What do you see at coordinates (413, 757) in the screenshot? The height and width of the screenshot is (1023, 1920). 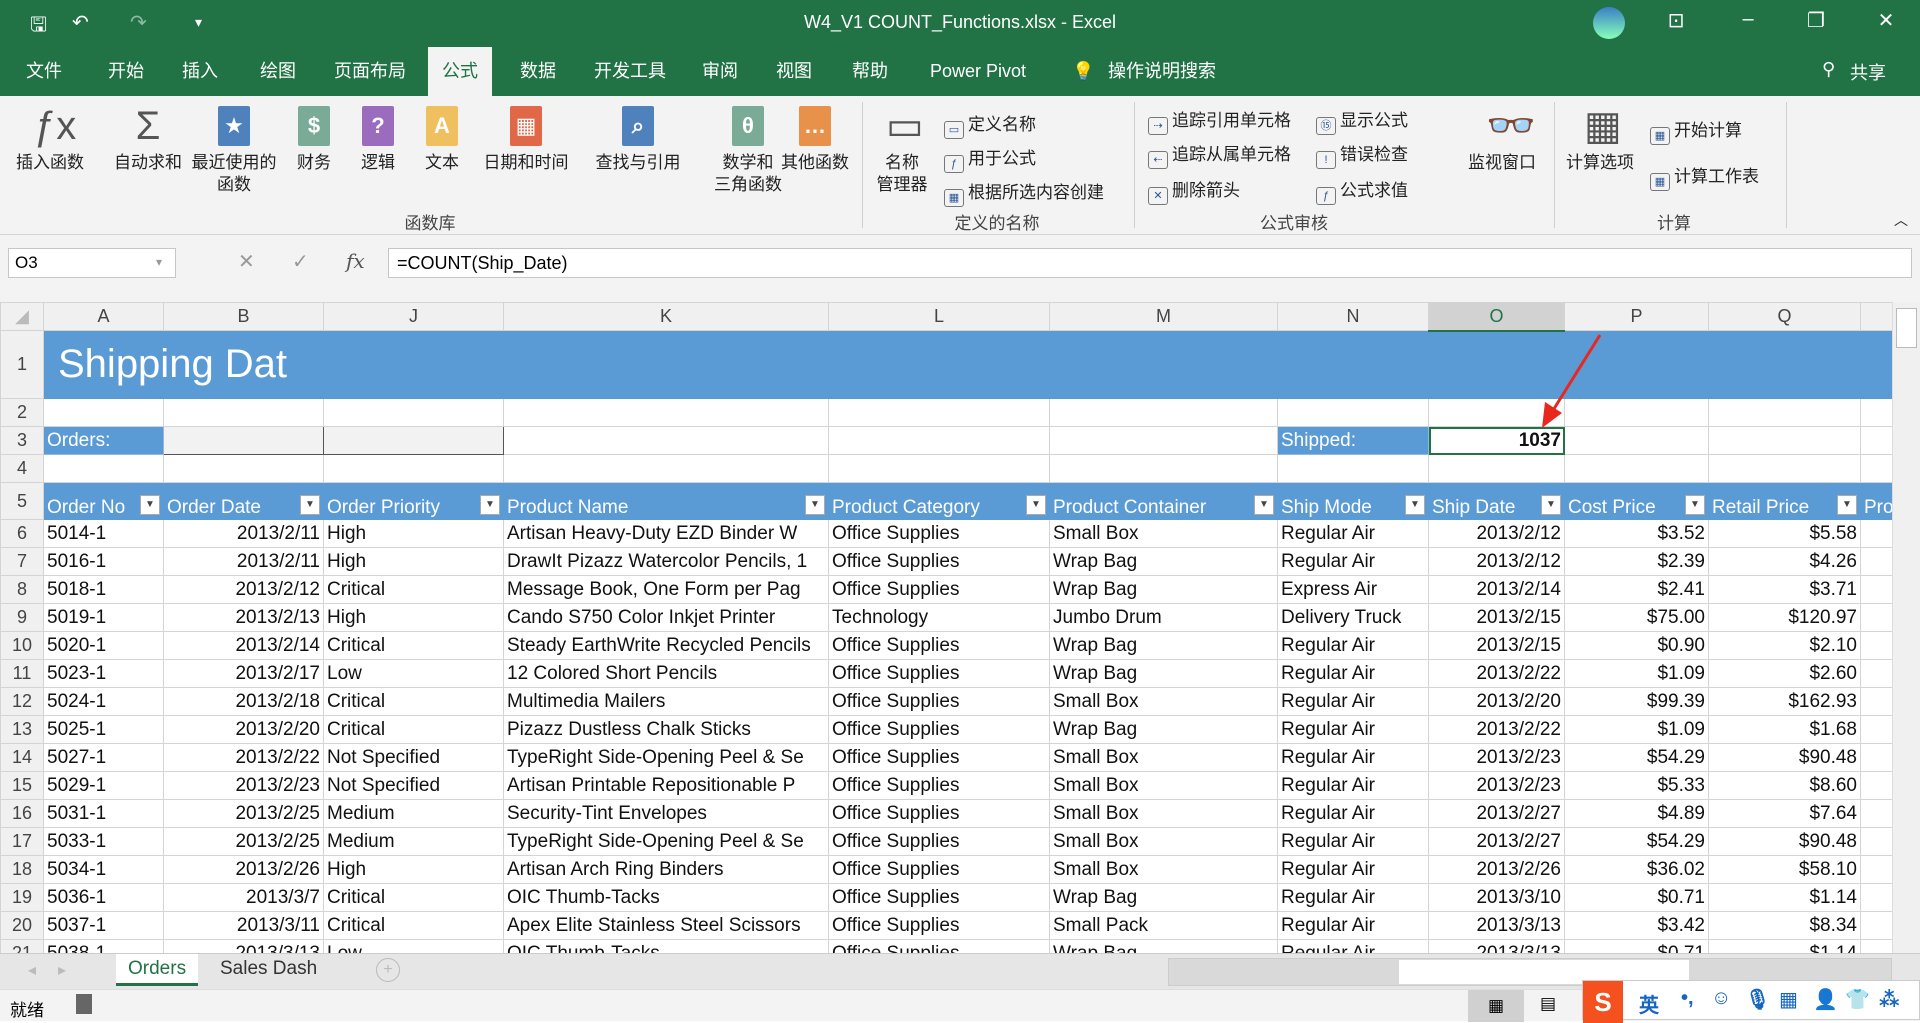 I see `cell: Not Specified` at bounding box center [413, 757].